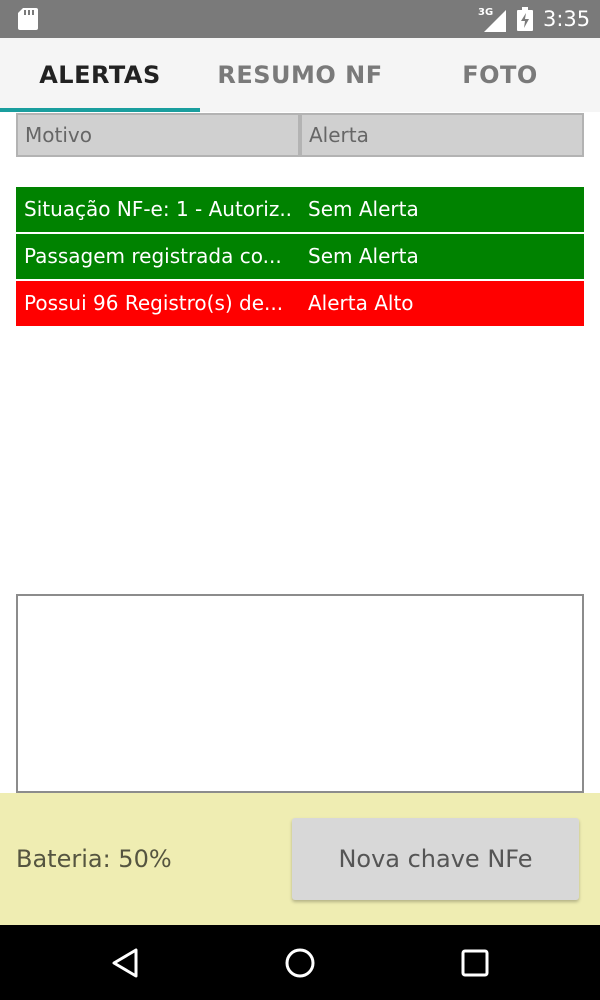  Describe the element at coordinates (567, 19) in the screenshot. I see `status-clock: 3:35` at that location.